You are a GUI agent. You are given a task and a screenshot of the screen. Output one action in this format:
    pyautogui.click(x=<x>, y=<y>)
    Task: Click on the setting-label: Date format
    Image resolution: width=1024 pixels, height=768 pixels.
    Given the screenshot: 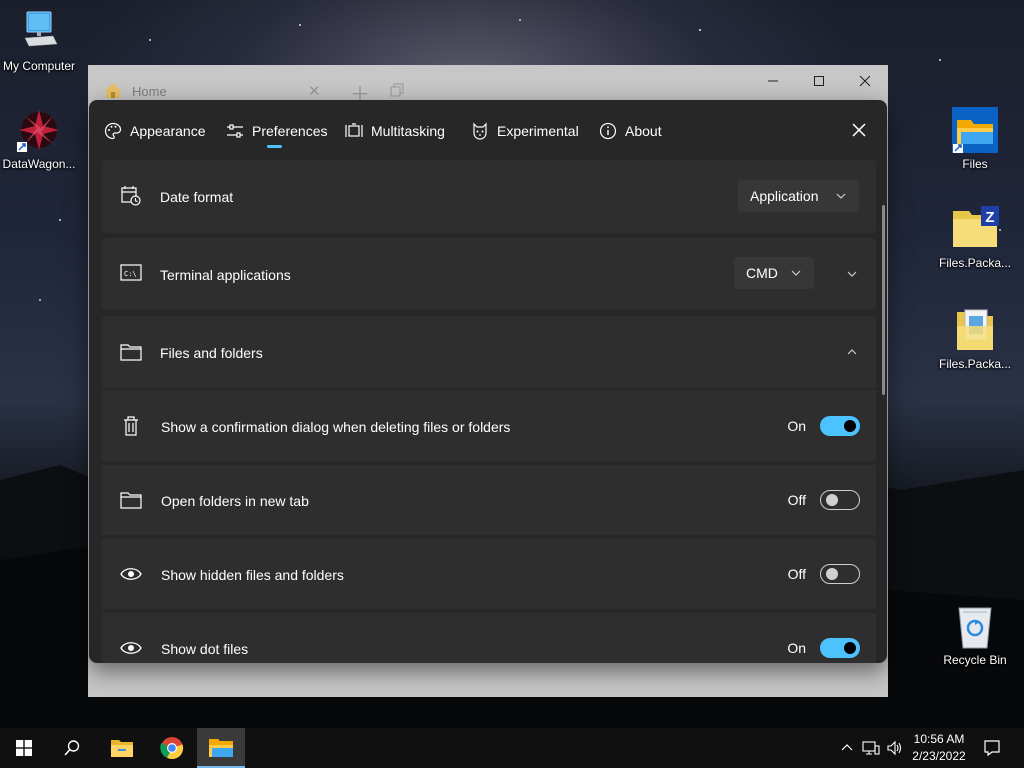 What is the action you would take?
    pyautogui.click(x=197, y=197)
    